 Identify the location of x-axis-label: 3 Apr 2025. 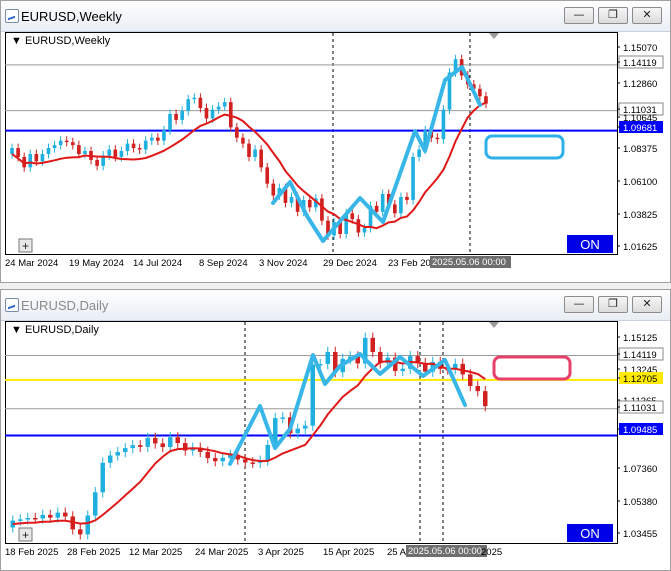
(281, 552).